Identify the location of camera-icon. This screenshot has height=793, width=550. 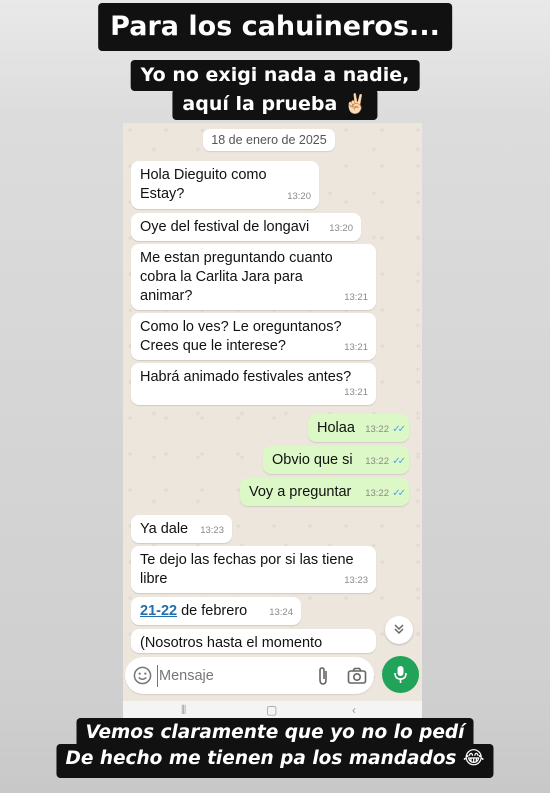
(357, 676).